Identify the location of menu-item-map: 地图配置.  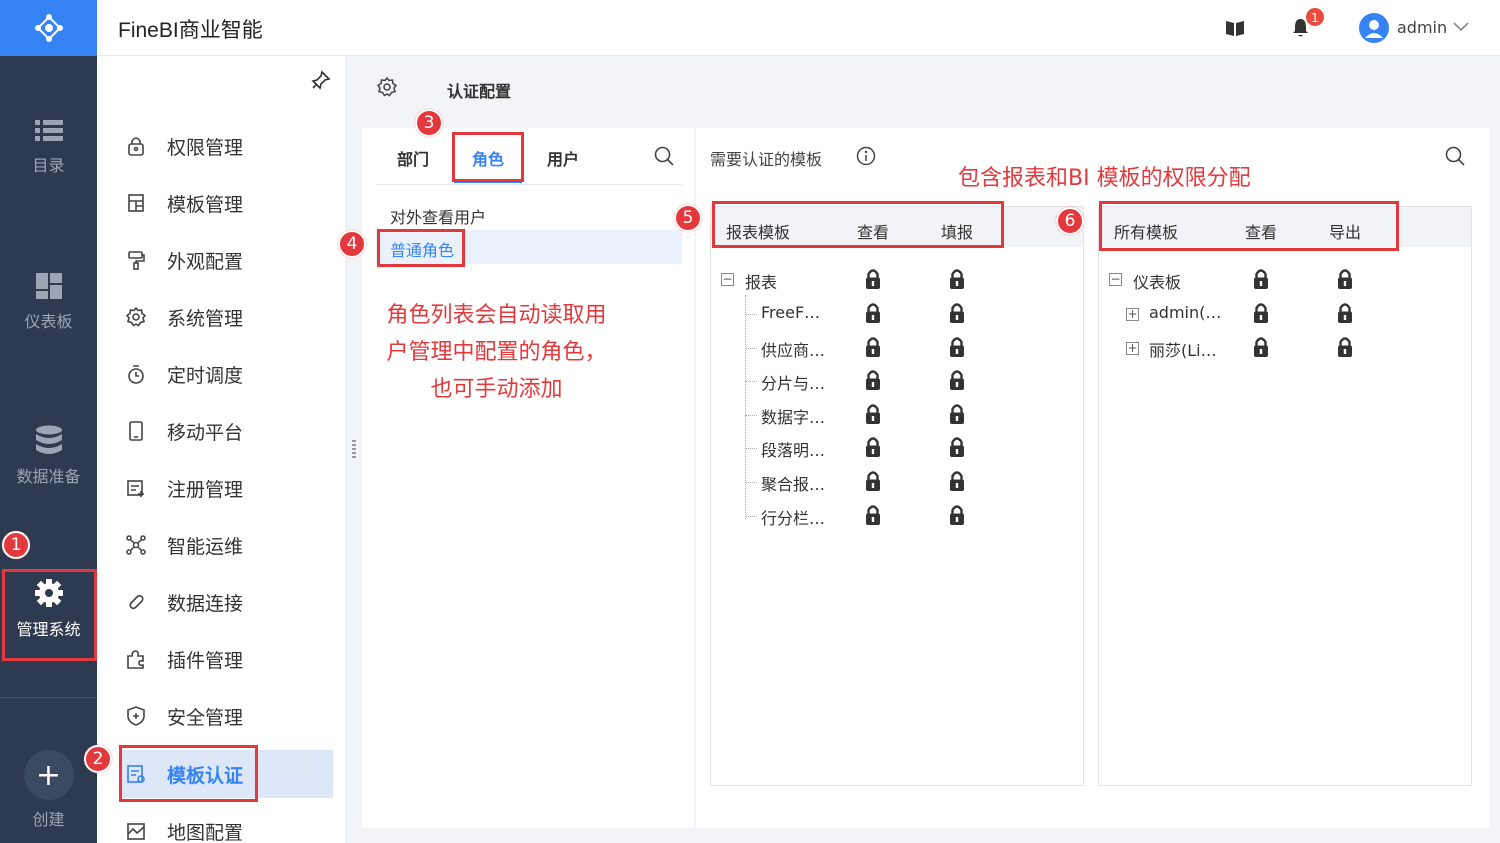
(226, 825).